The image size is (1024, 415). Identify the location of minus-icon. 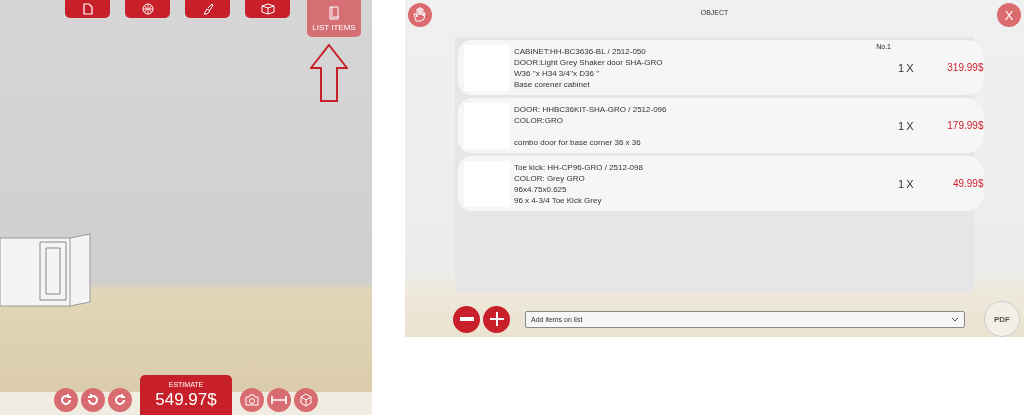
(466, 319).